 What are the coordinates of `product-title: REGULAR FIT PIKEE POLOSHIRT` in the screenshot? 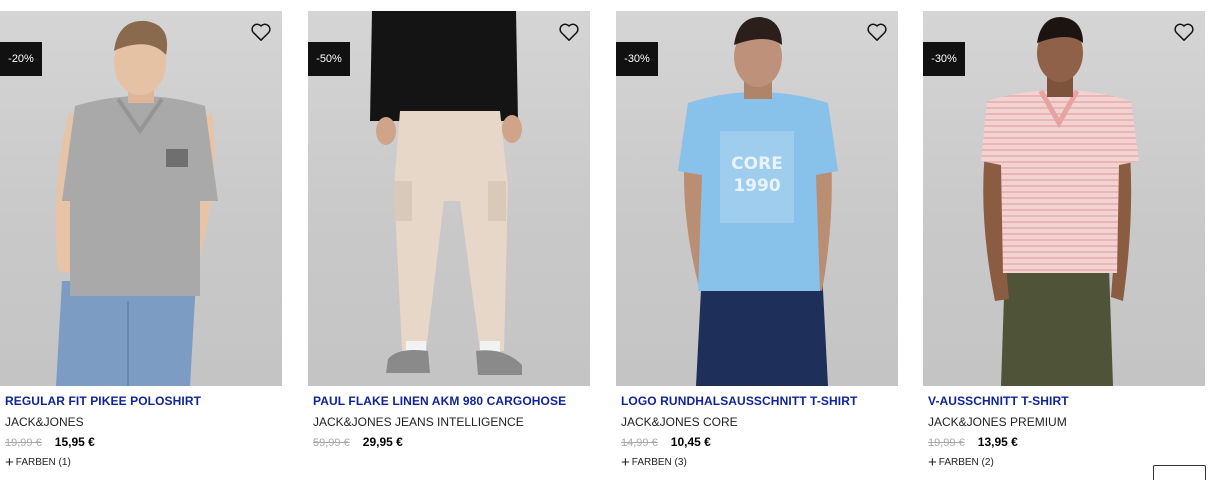 It's located at (143, 401).